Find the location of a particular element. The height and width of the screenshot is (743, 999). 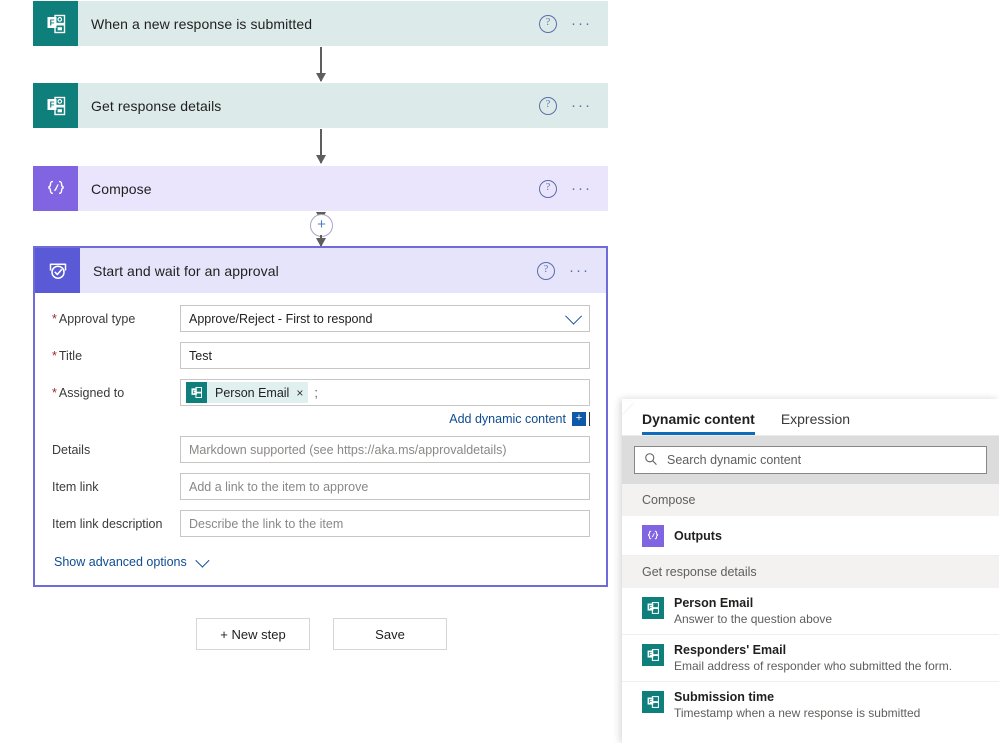

add-step-button: + is located at coordinates (321, 225).